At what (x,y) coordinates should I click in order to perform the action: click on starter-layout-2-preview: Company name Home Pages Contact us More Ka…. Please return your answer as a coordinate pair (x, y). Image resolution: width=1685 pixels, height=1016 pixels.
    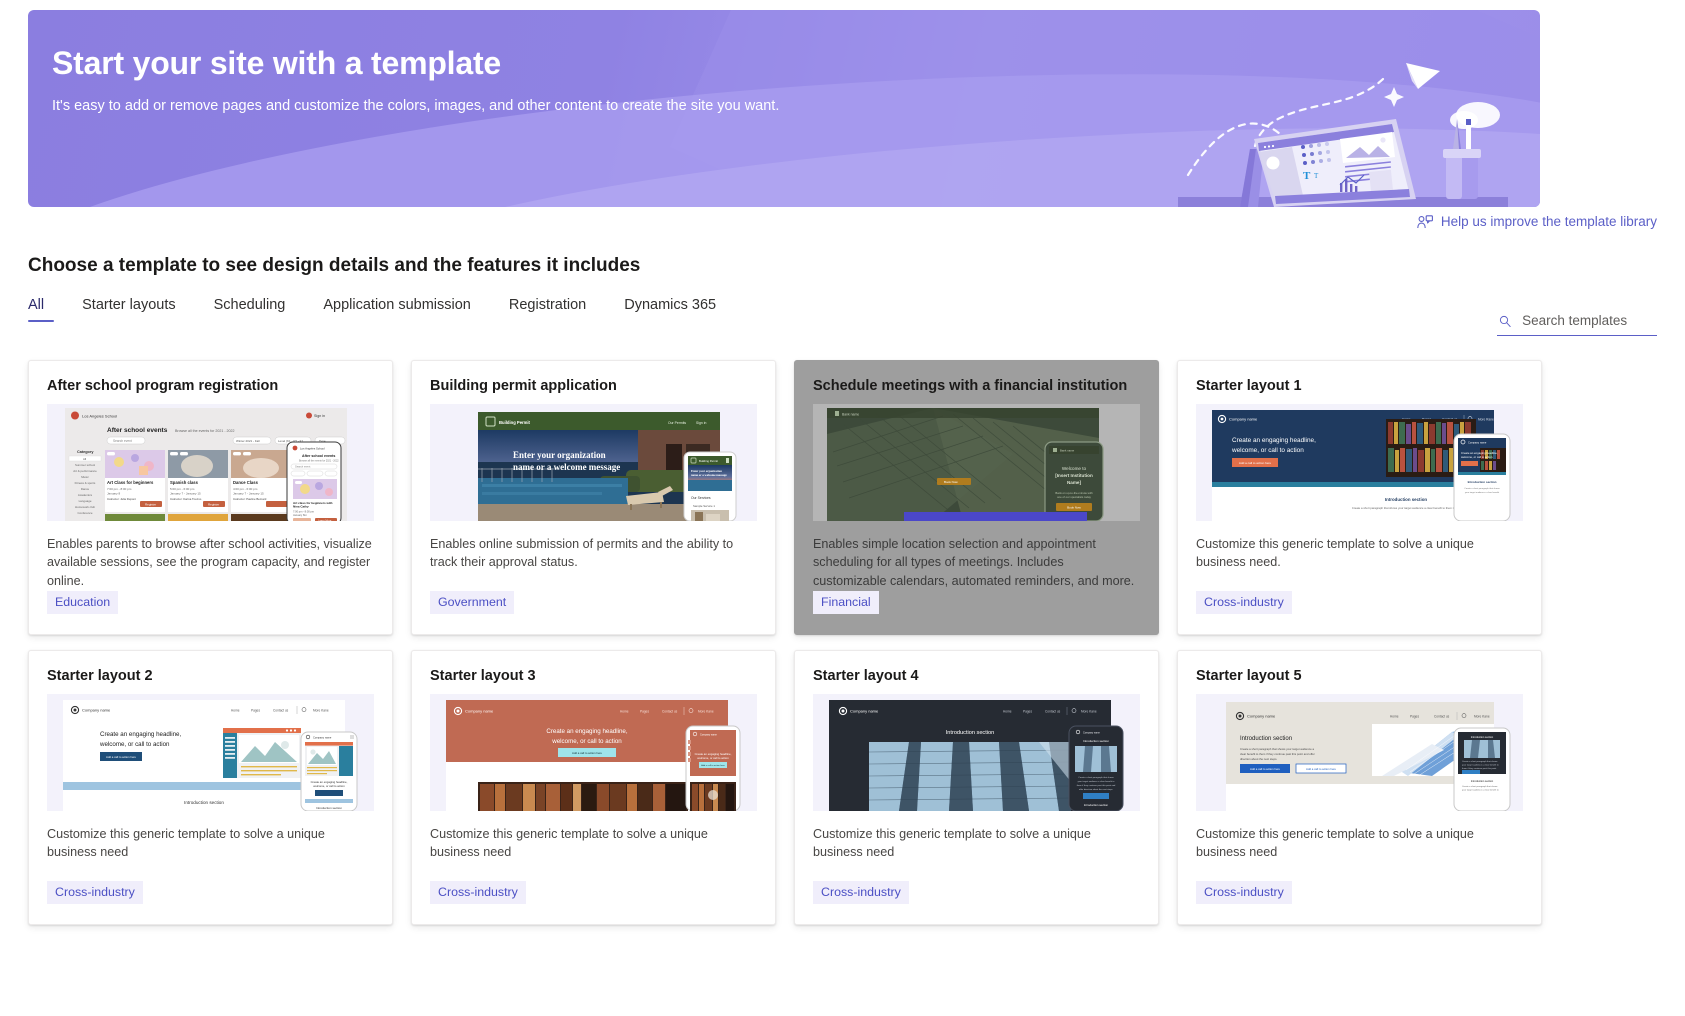
    Looking at the image, I should click on (210, 752).